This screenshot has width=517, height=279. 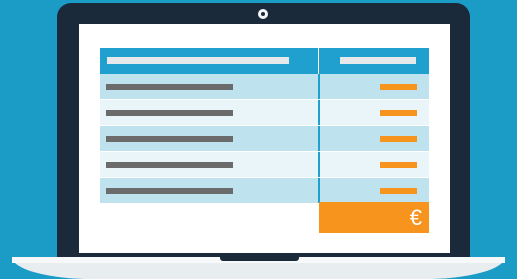 I want to click on header-amount-placeholder, so click(x=378, y=60).